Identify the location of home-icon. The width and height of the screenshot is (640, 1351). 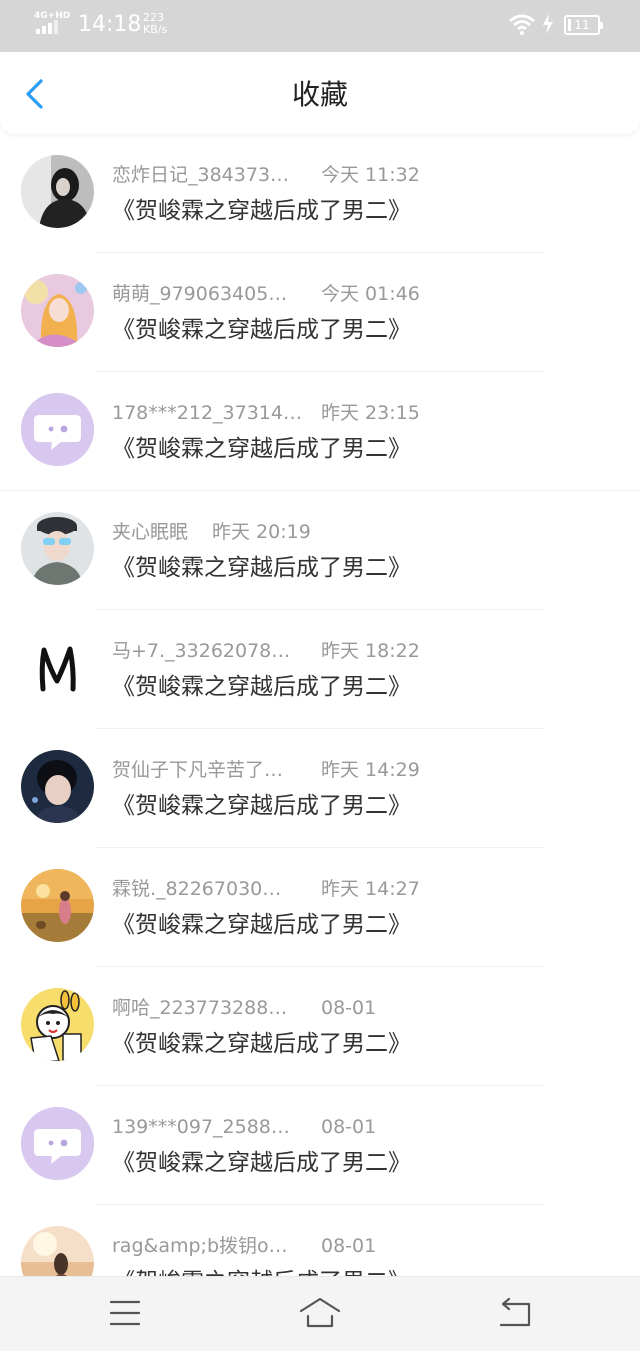
(320, 1312).